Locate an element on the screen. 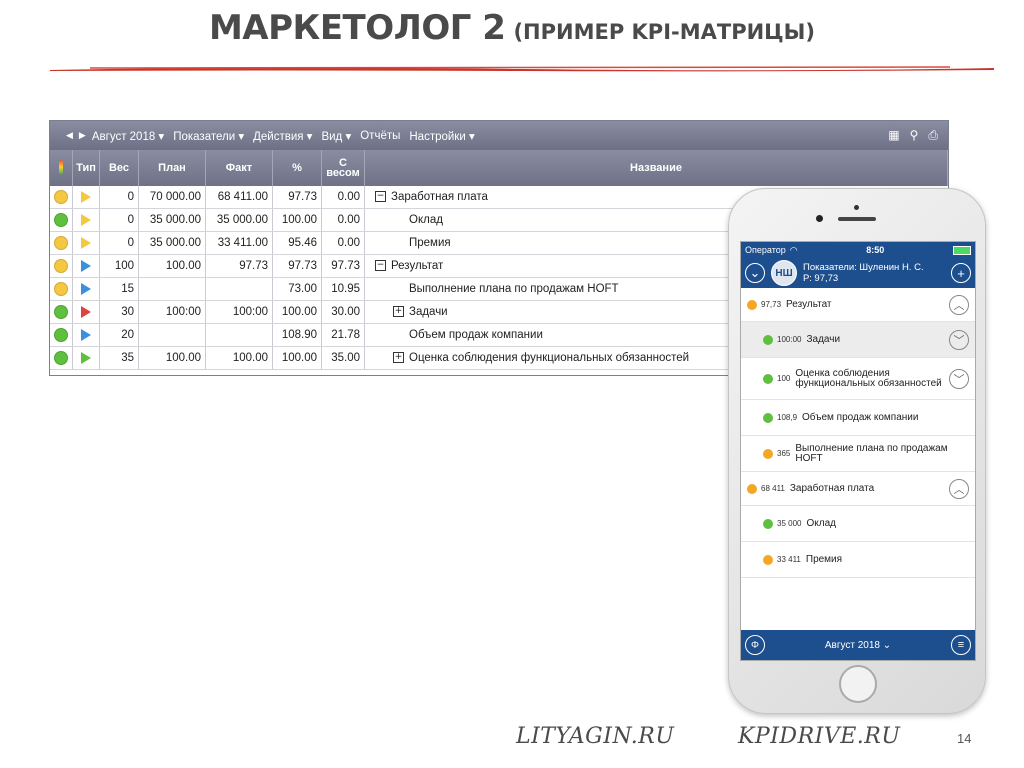 This screenshot has width=1024, height=768. col-fact: Факт is located at coordinates (239, 168).